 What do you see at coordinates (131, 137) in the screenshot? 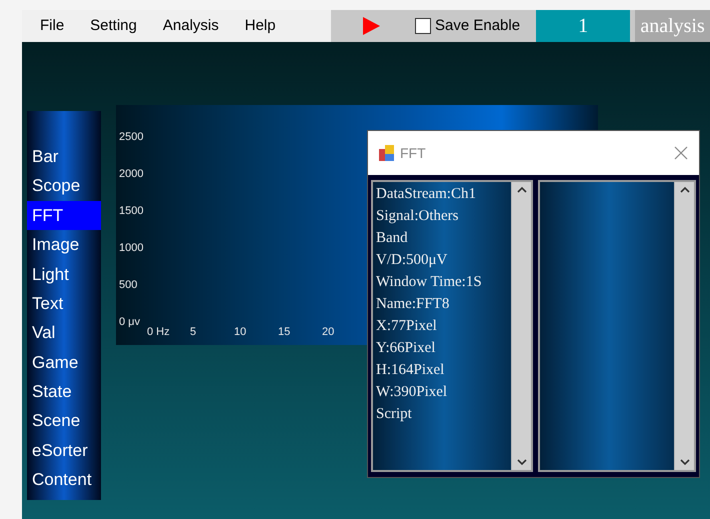
I see `y-axis-label: 2500` at bounding box center [131, 137].